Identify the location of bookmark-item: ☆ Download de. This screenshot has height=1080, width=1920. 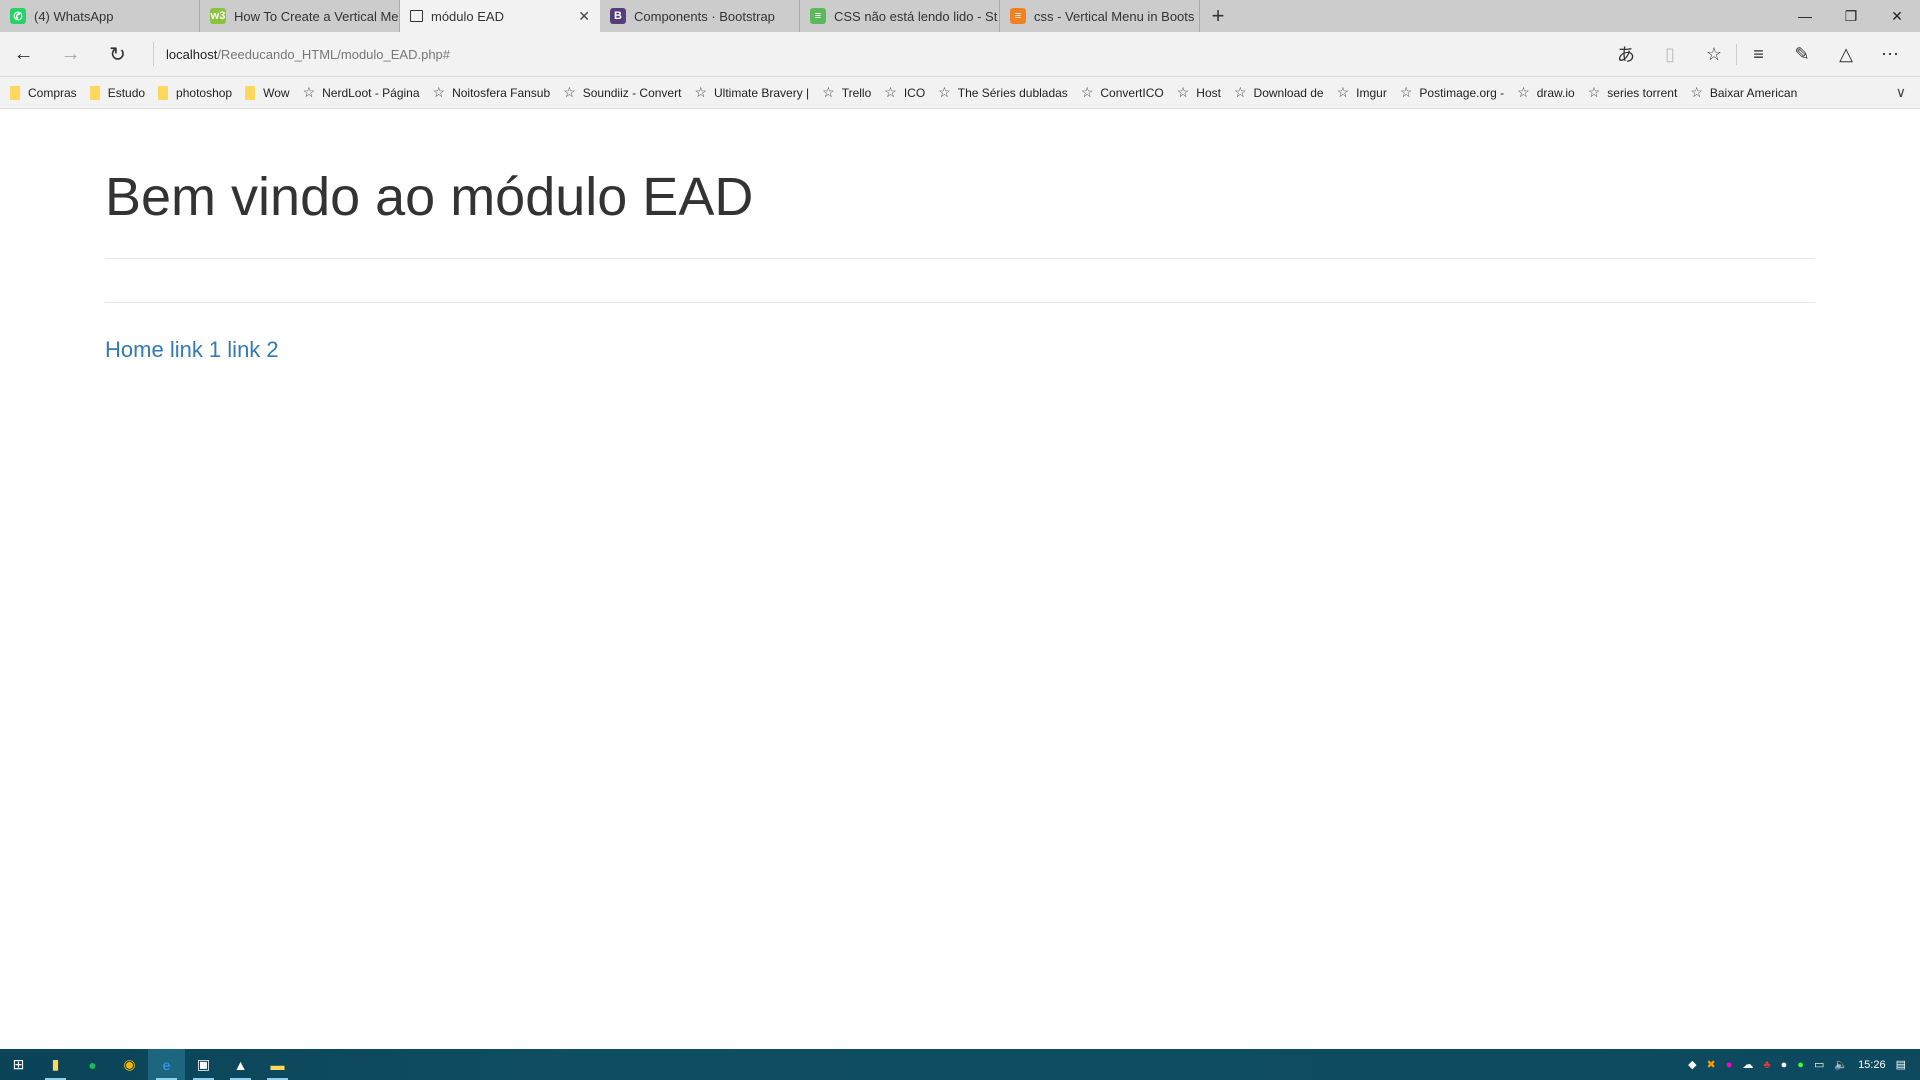
(1279, 92).